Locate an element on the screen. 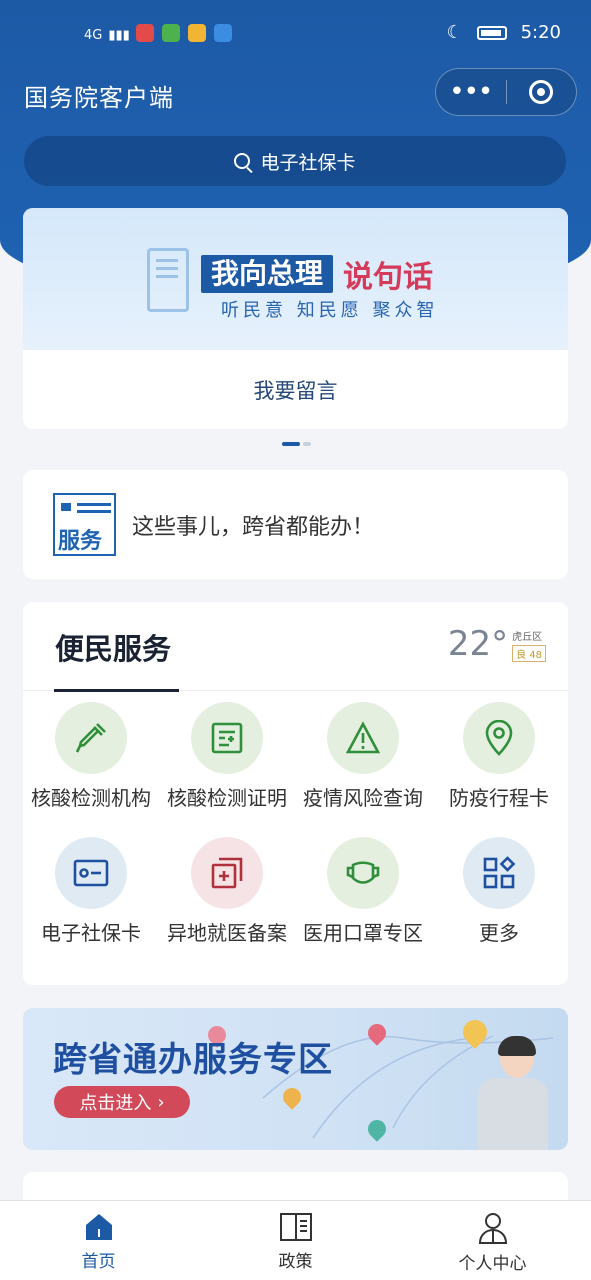 The width and height of the screenshot is (591, 1280). service-label: 防疫行程卡 is located at coordinates (499, 798).